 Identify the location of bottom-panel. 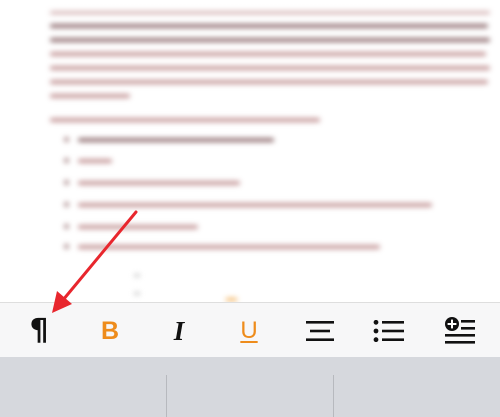
(250, 387).